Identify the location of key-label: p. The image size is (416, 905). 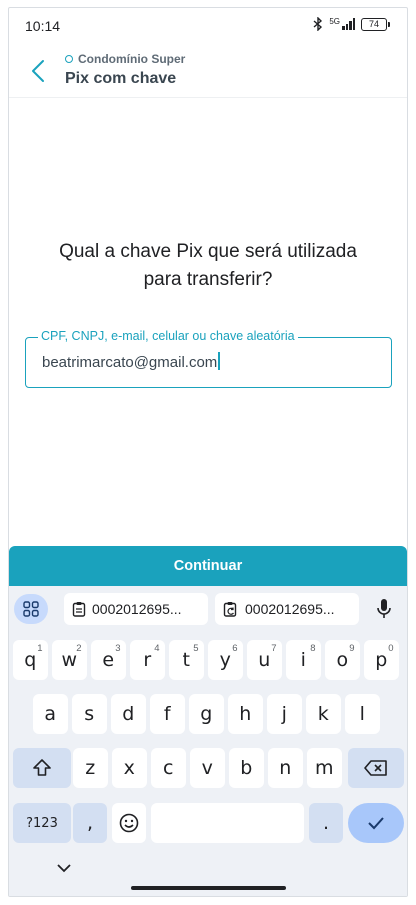
(381, 660).